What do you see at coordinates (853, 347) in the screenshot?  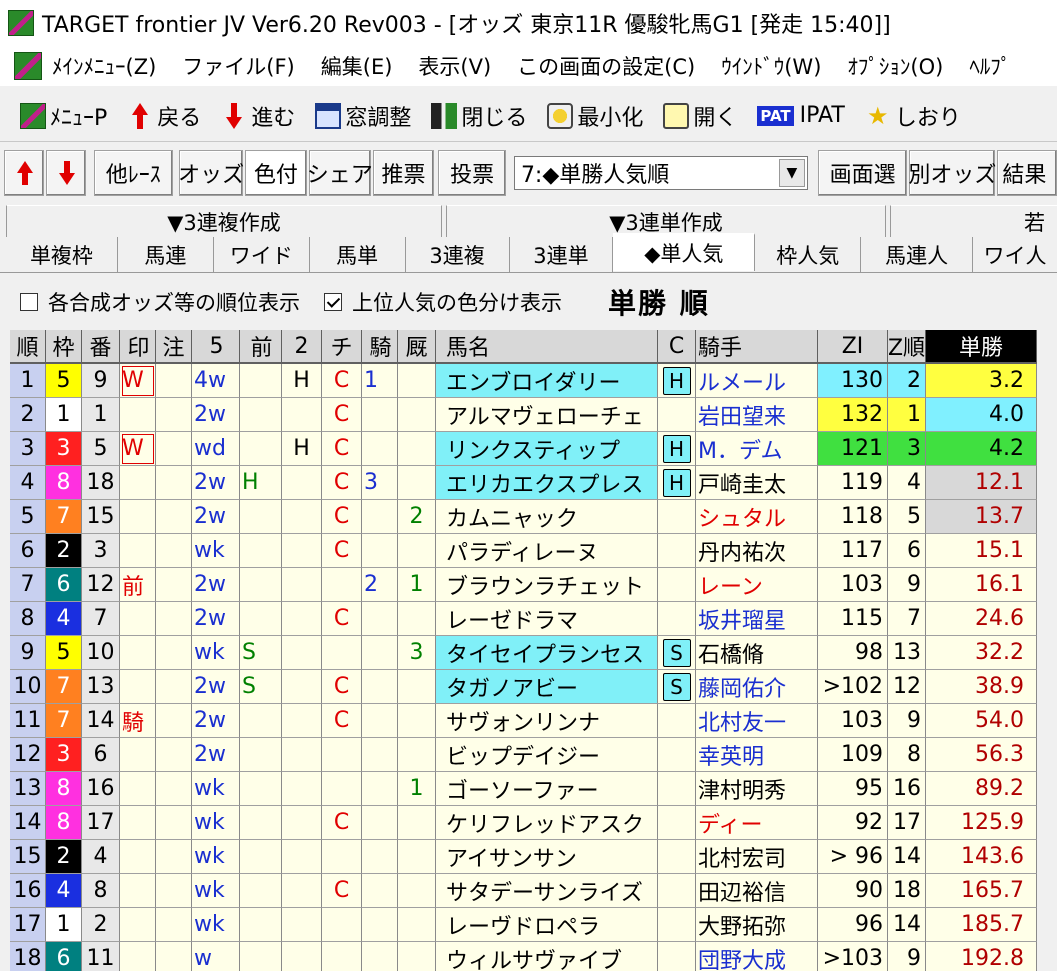 I see `col-zi: ZI` at bounding box center [853, 347].